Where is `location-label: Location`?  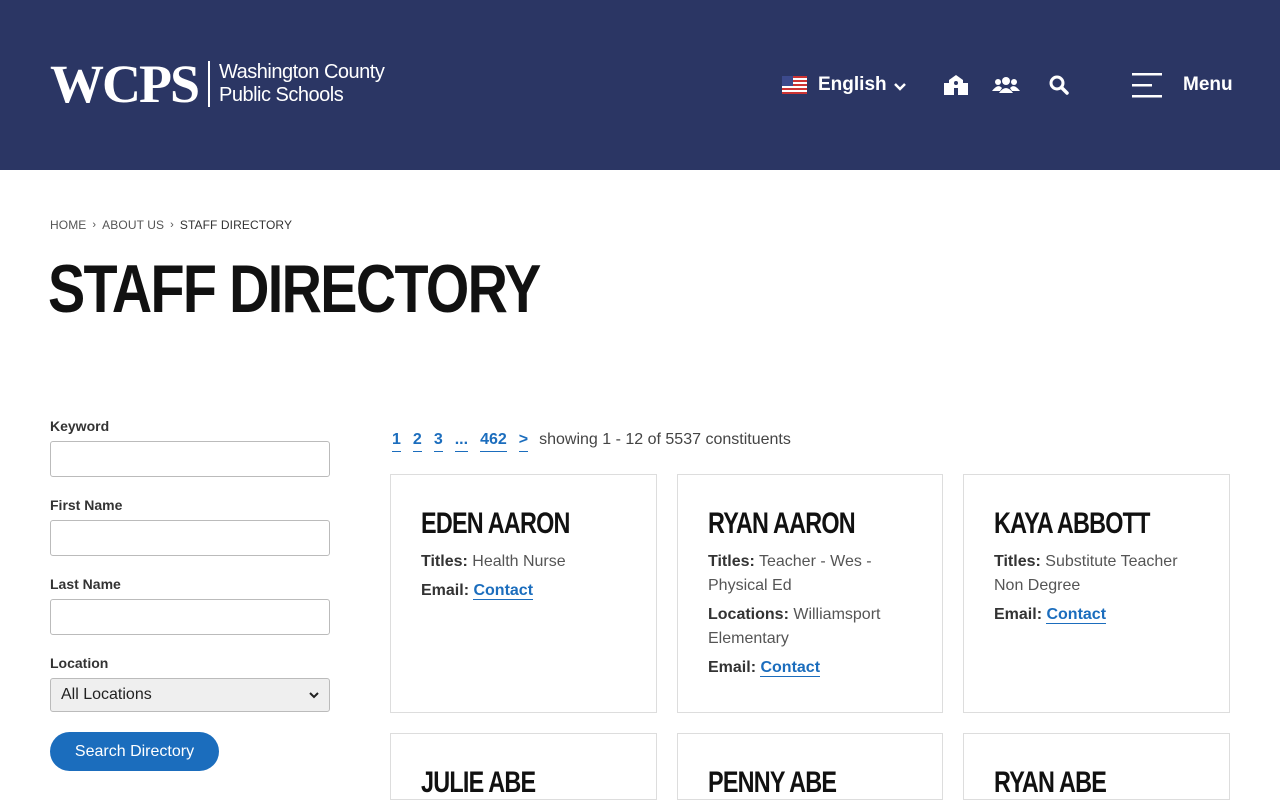 location-label: Location is located at coordinates (79, 663).